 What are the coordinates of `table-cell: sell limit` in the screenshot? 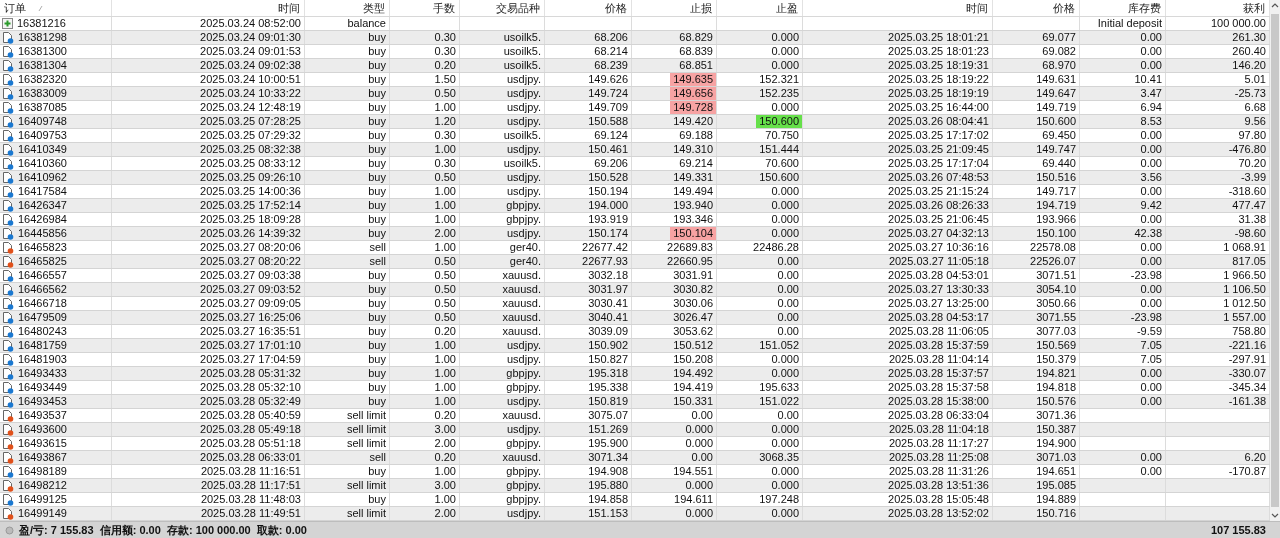 It's located at (366, 513).